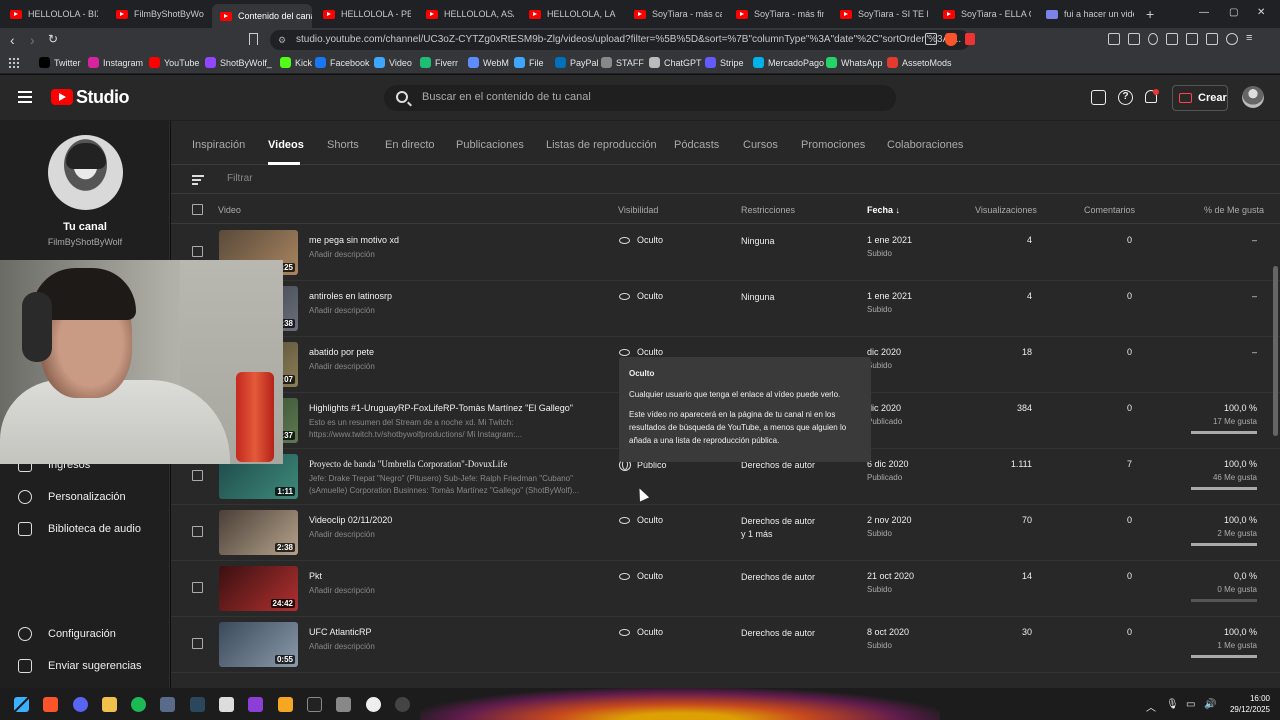 This screenshot has height=720, width=1280. Describe the element at coordinates (282, 40) in the screenshot. I see `site-info-icon: ⚙` at that location.